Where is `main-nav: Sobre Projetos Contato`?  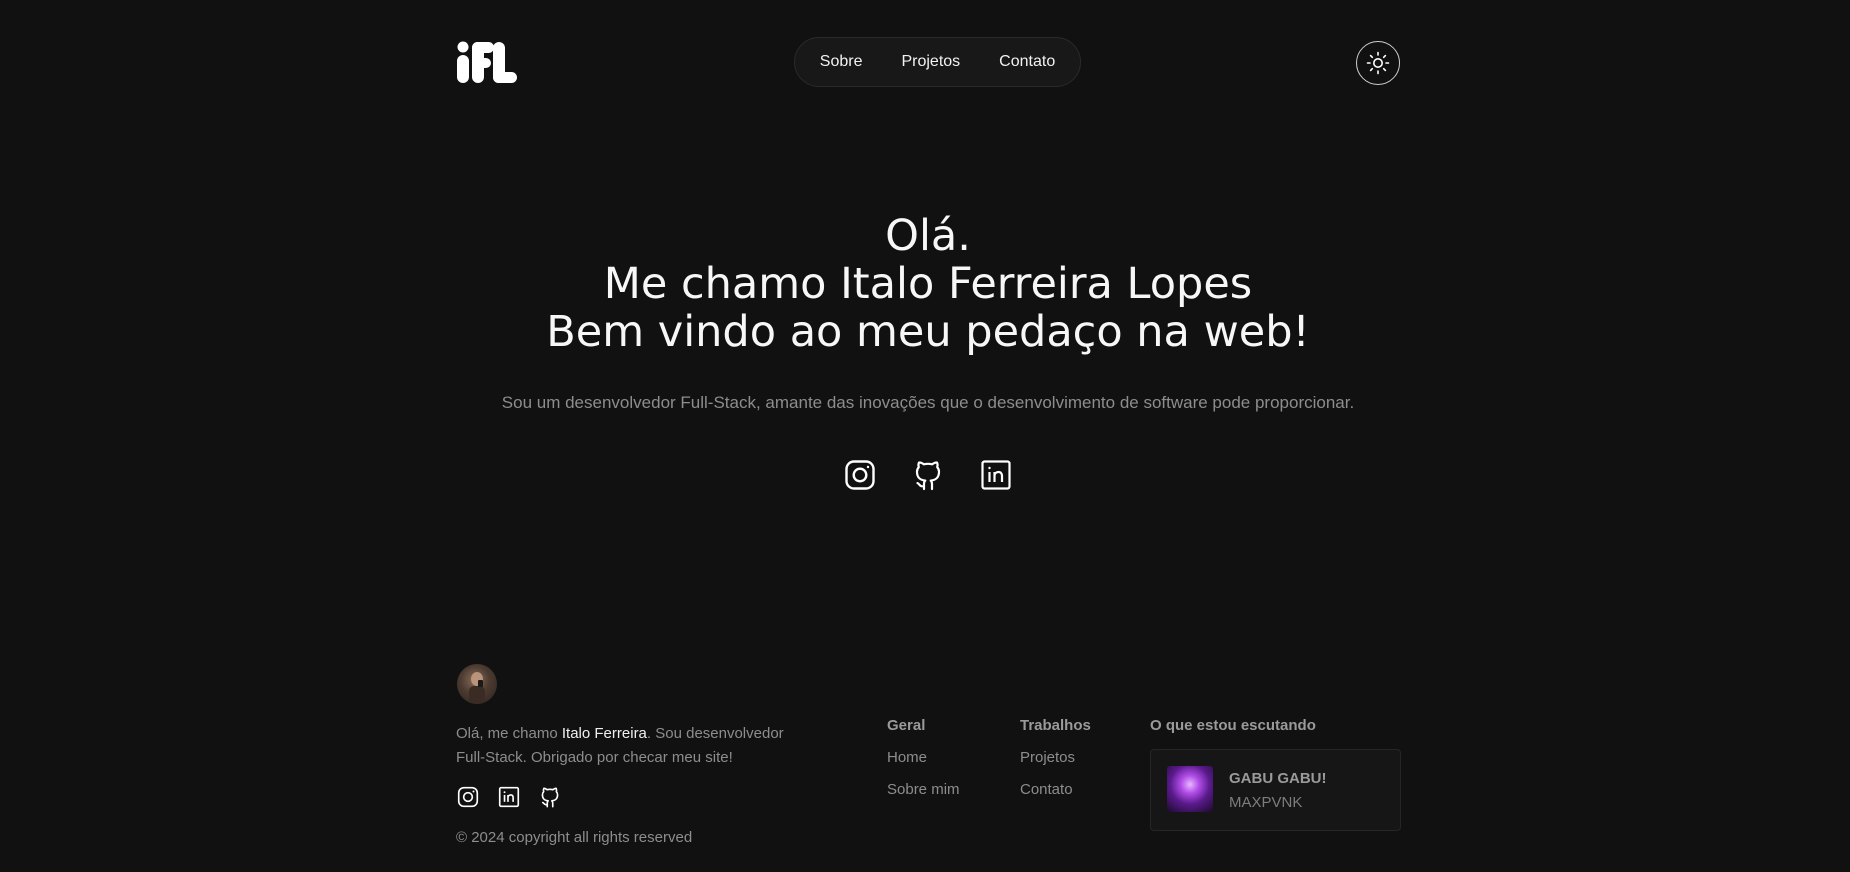
main-nav: Sobre Projetos Contato is located at coordinates (937, 62).